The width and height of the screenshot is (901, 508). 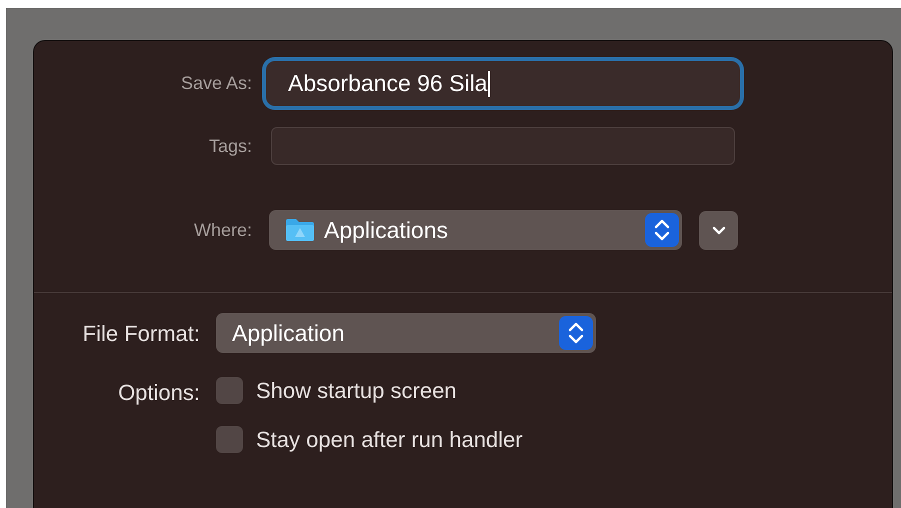 I want to click on file-format-dropdown: Application, so click(x=406, y=333).